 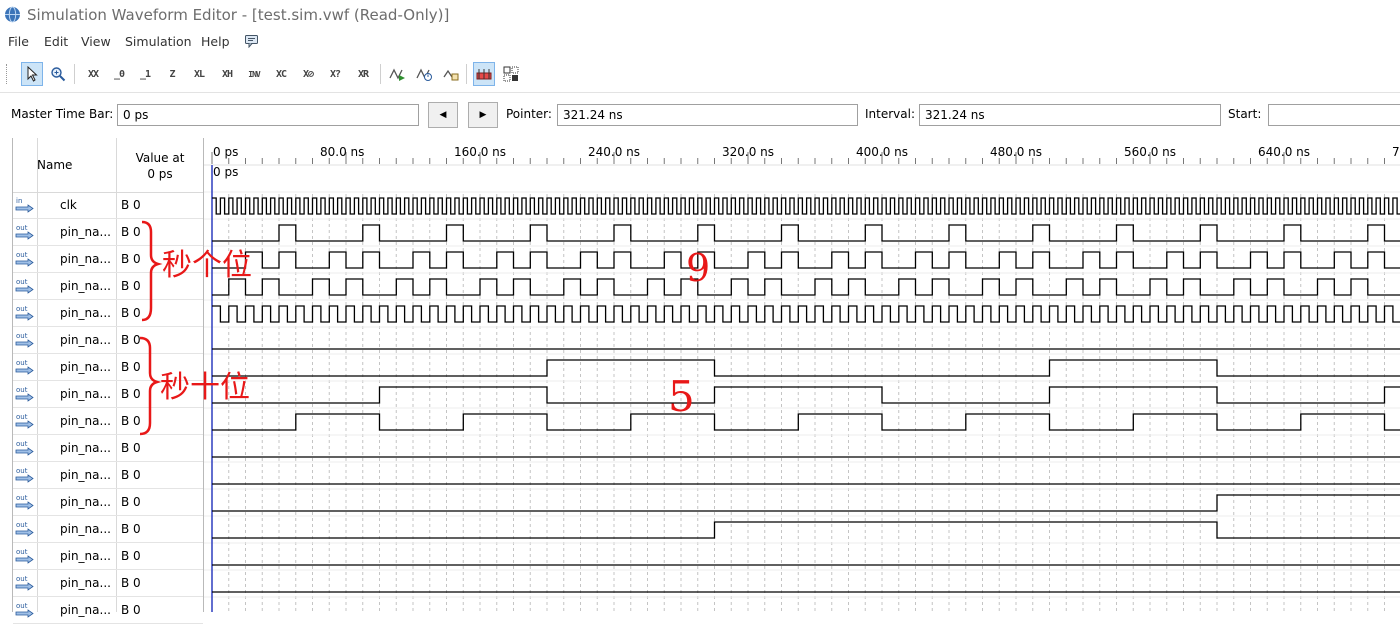 I want to click on digit-nine-annotation: 9, so click(x=698, y=268).